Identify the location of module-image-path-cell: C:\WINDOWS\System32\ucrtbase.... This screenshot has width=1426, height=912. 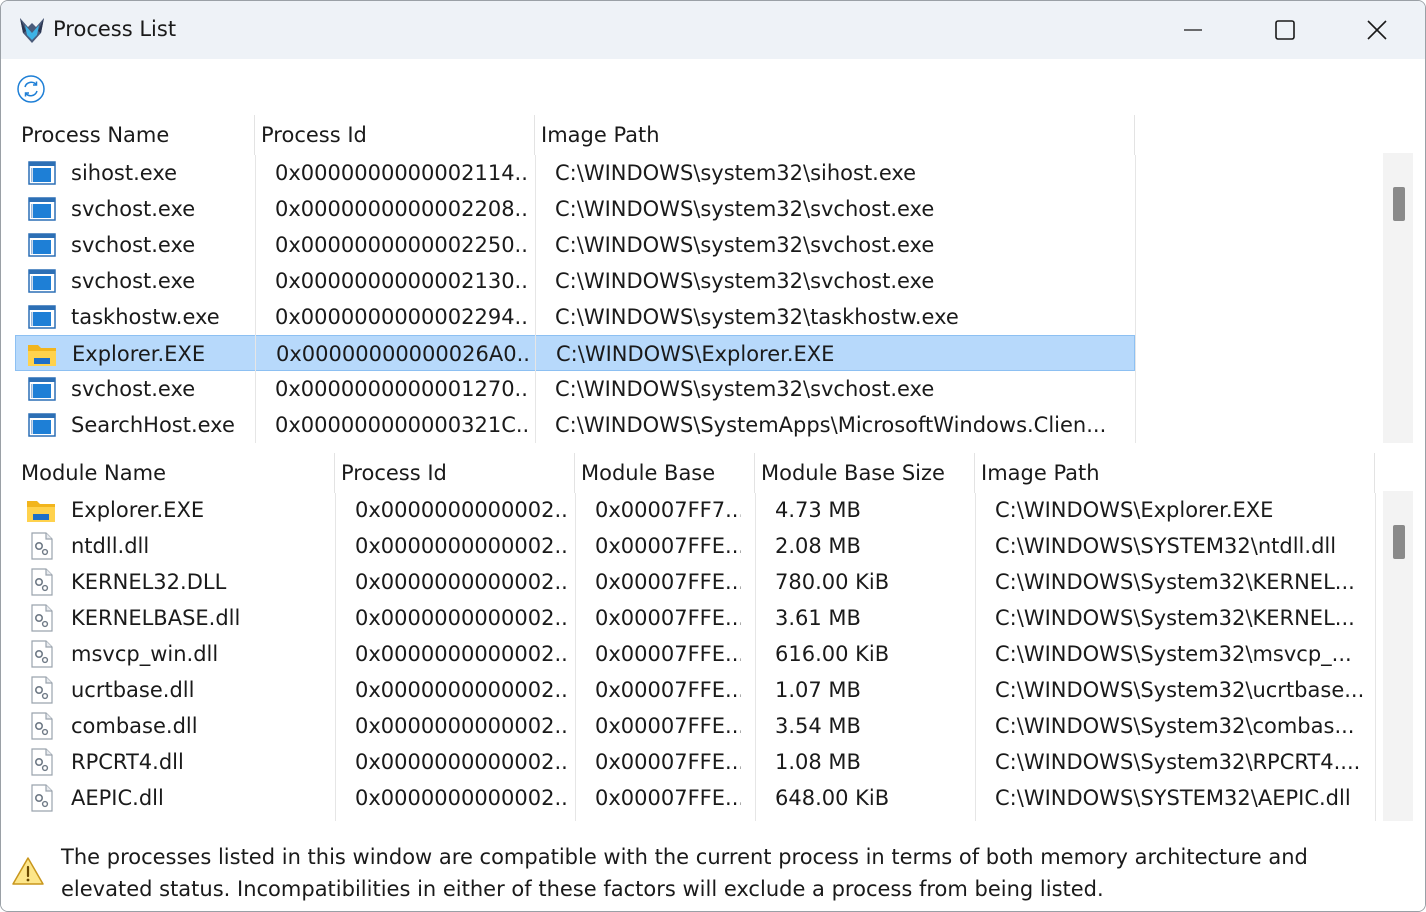
(1180, 690).